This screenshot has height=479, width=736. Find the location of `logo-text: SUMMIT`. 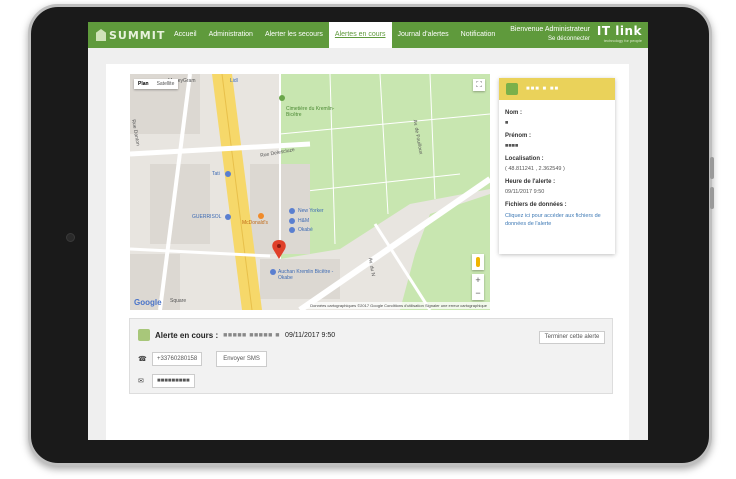

logo-text: SUMMIT is located at coordinates (137, 35).